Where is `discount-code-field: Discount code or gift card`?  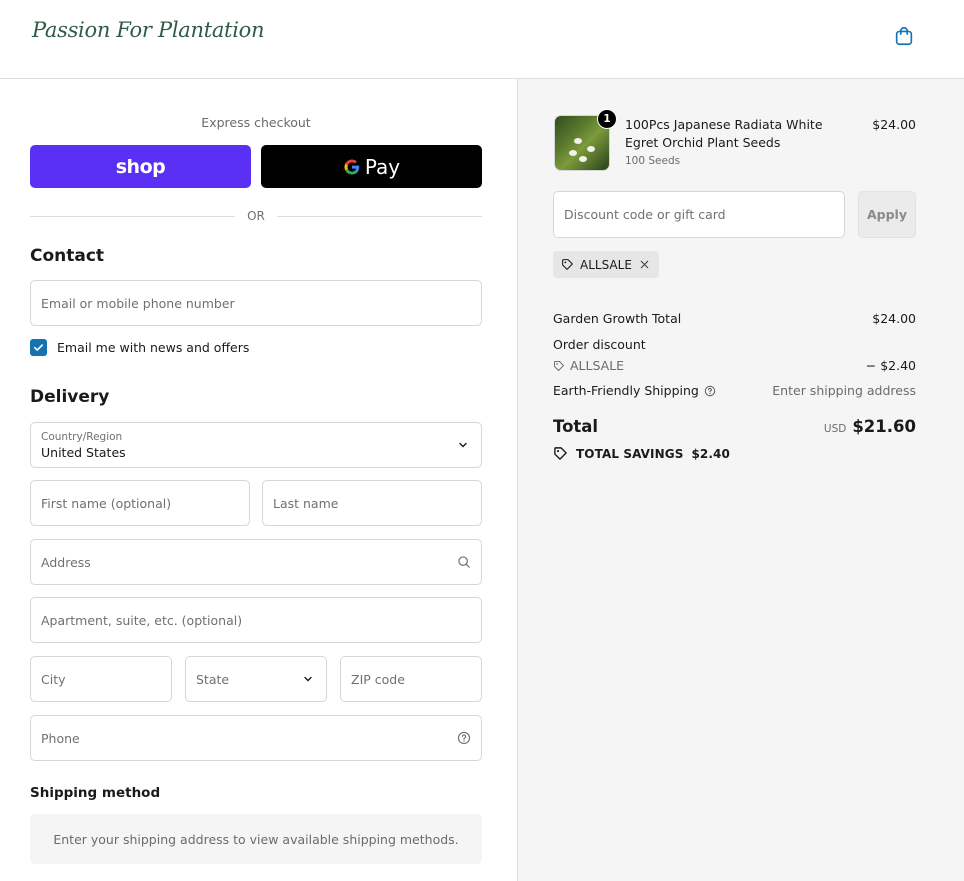 discount-code-field: Discount code or gift card is located at coordinates (699, 214).